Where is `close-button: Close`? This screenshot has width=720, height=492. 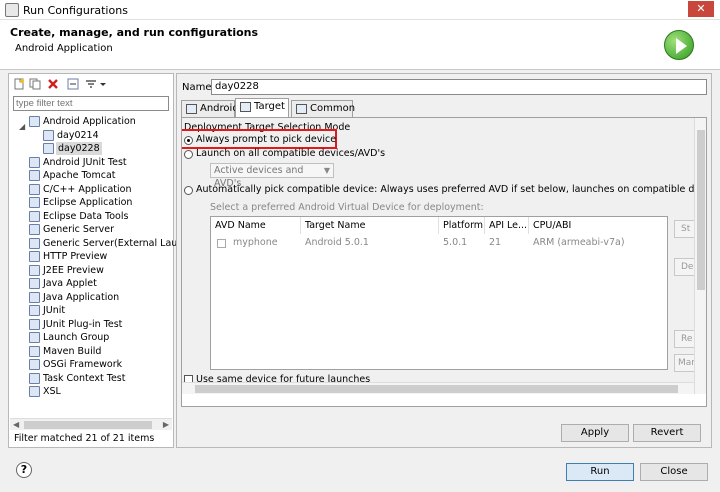 close-button: Close is located at coordinates (674, 472).